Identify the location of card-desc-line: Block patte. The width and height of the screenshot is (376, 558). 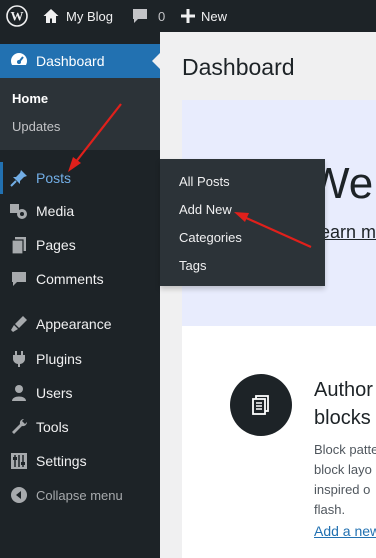
(345, 449).